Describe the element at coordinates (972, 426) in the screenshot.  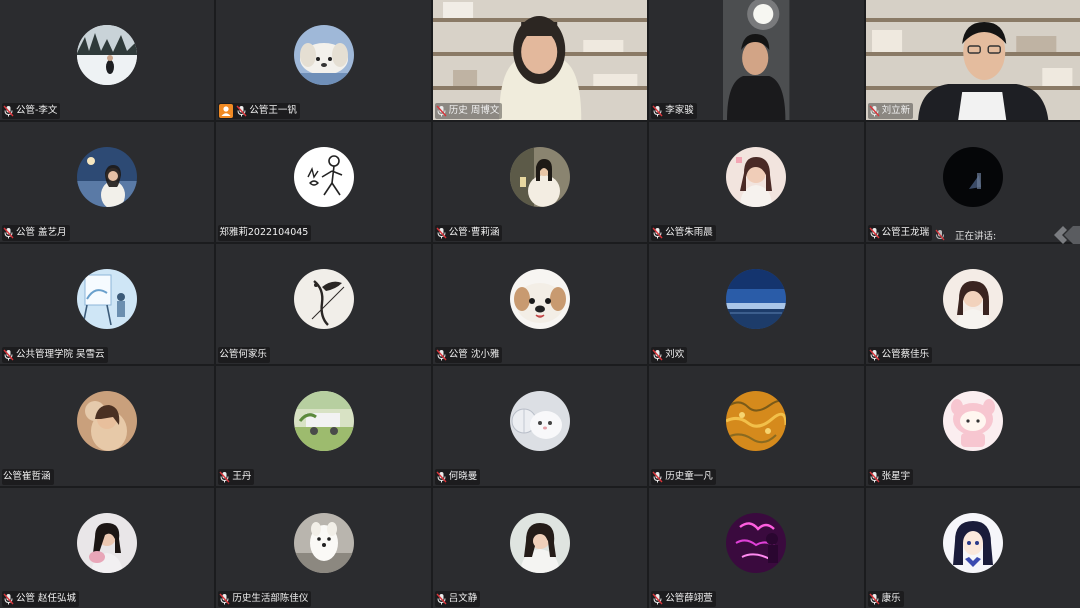
I see `participant-tile: 张星宇` at that location.